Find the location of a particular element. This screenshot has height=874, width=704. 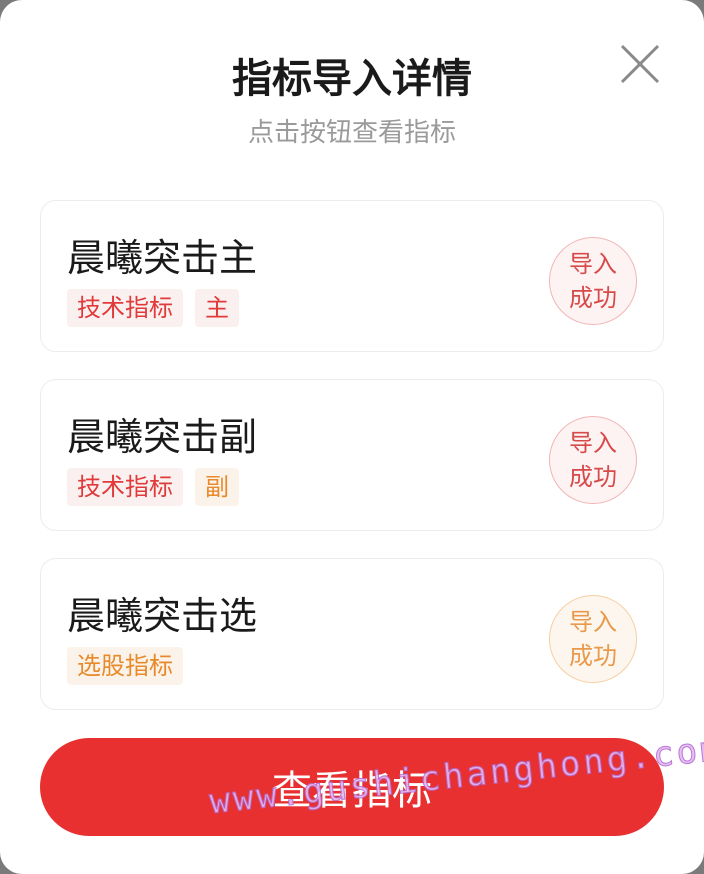

indicator-tags: 技术指标 副 is located at coordinates (153, 487).